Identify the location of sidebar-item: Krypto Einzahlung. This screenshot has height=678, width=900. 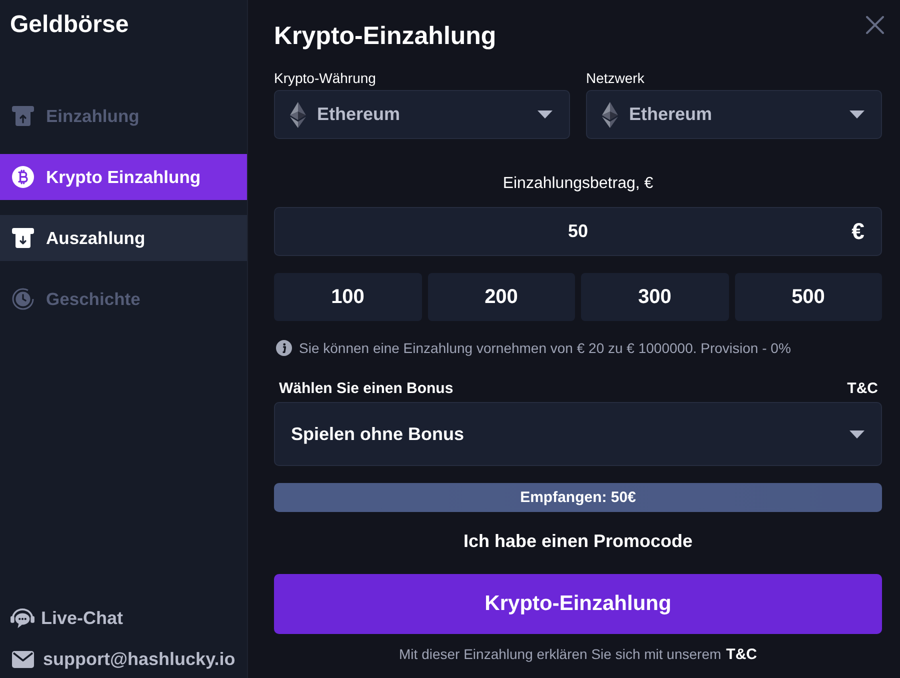
(123, 177).